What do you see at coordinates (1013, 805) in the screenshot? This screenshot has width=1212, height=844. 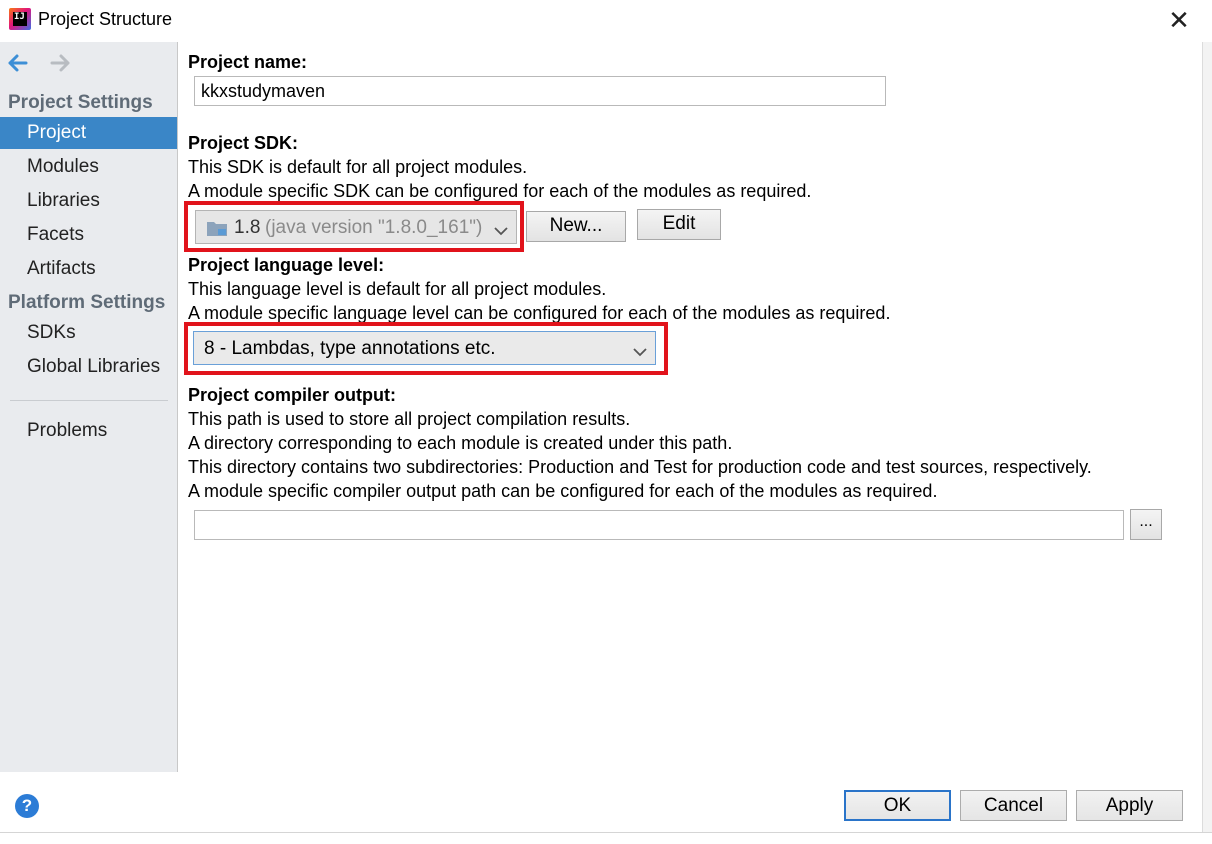 I see `cancel-button: Cancel` at bounding box center [1013, 805].